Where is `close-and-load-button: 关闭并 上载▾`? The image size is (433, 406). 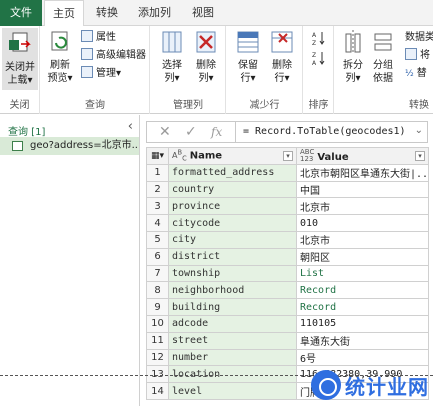
close-and-load-button: 关闭并 上载▾ is located at coordinates (20, 59).